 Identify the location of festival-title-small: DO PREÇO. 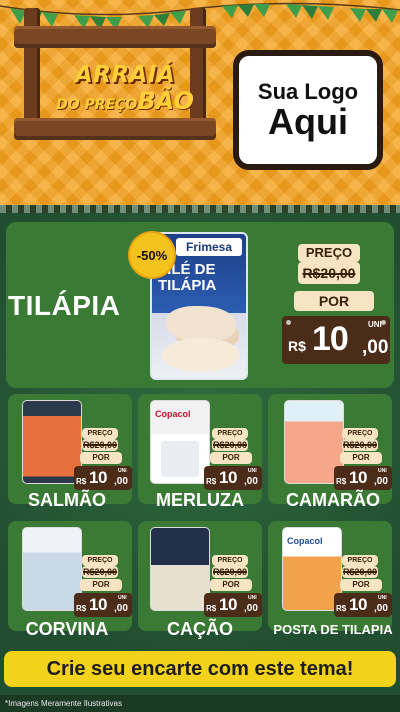
(97, 105).